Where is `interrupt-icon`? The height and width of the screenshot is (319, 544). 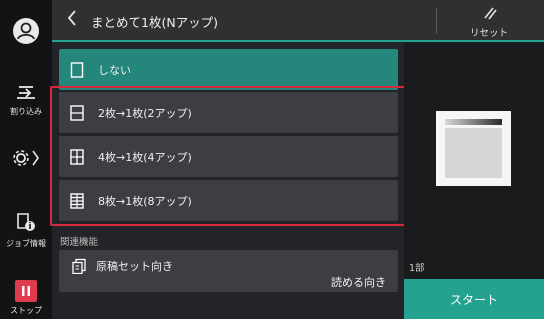 interrupt-icon is located at coordinates (26, 92).